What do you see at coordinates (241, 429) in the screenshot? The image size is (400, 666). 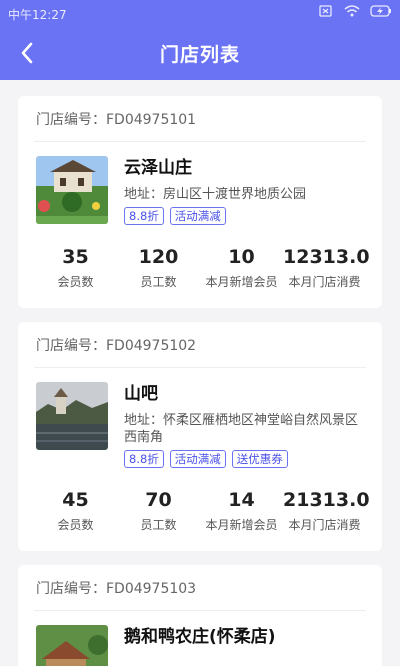 I see `store-address: 地址：怀柔区雁栖地区神堂峪自然风景区西南角` at bounding box center [241, 429].